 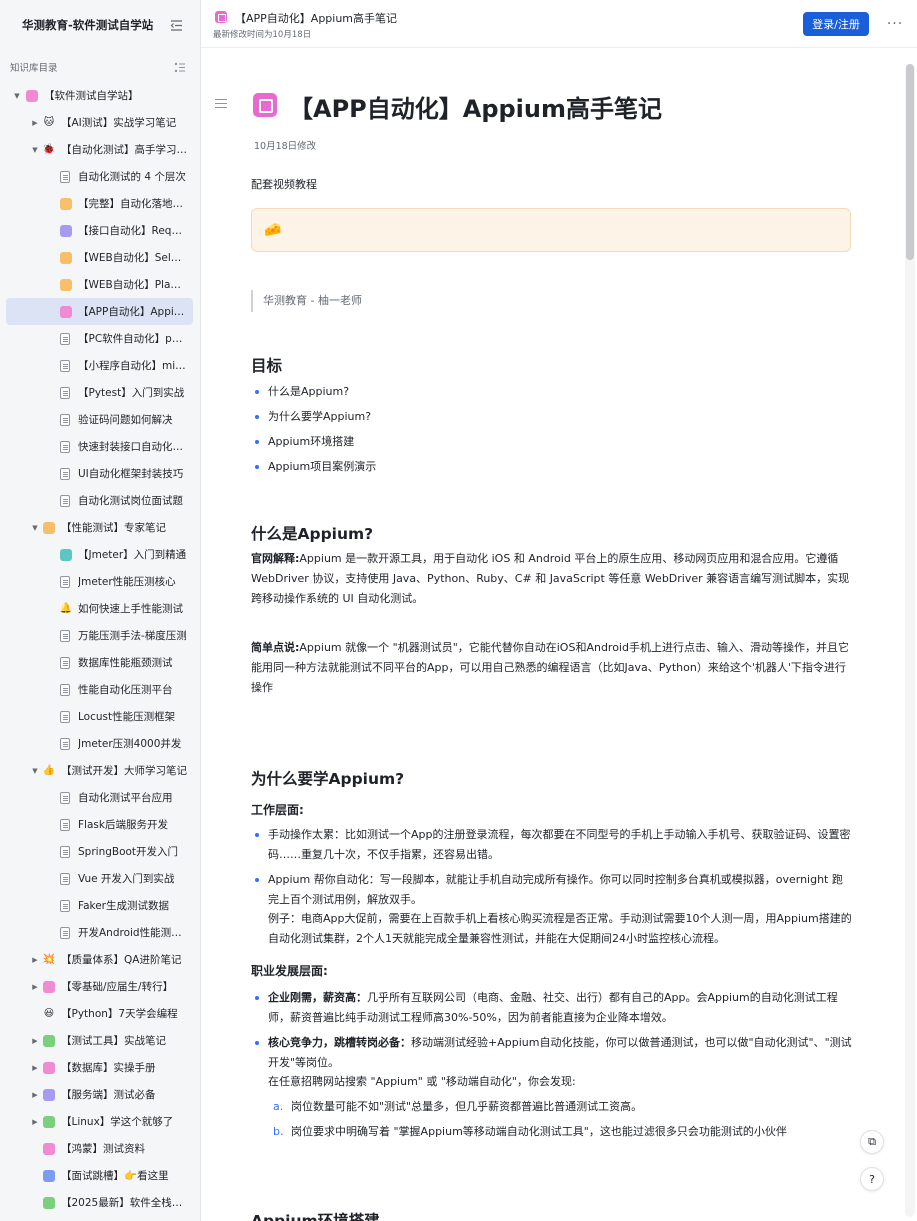 I want to click on toc-item: ▶ 【Linux】学这个就够了, so click(x=99, y=1121).